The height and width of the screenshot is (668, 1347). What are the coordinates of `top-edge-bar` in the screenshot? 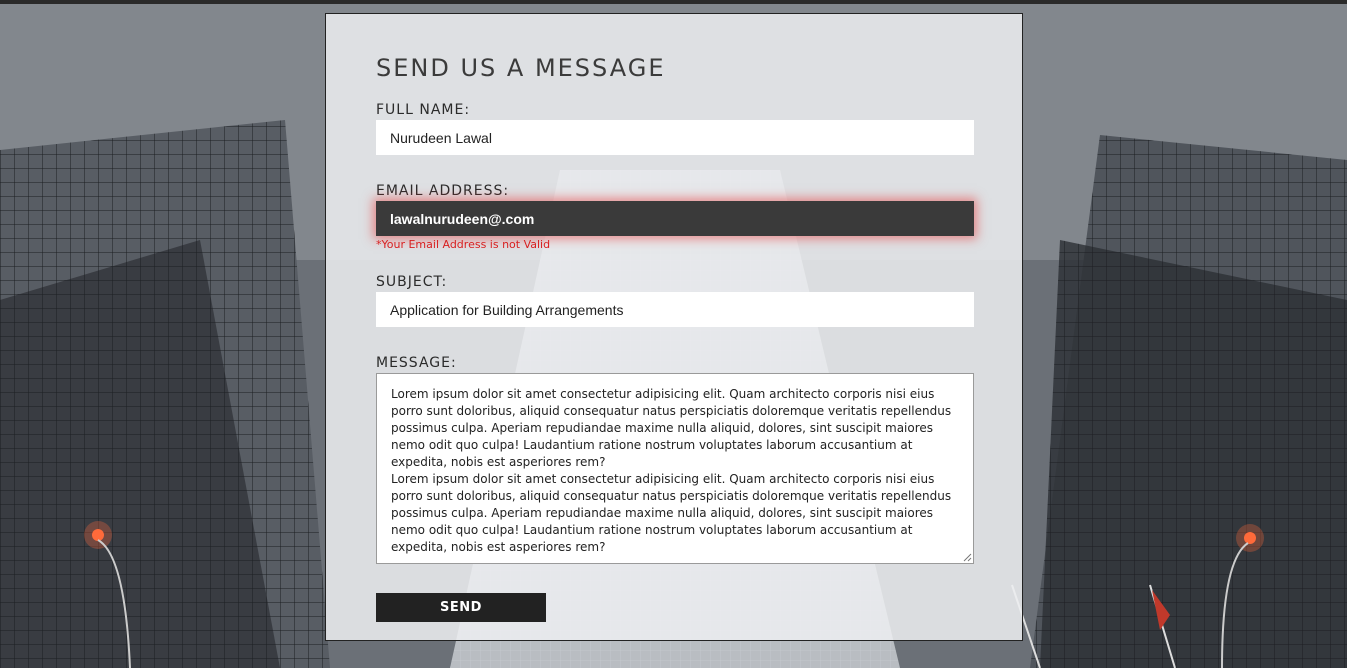 It's located at (673, 2).